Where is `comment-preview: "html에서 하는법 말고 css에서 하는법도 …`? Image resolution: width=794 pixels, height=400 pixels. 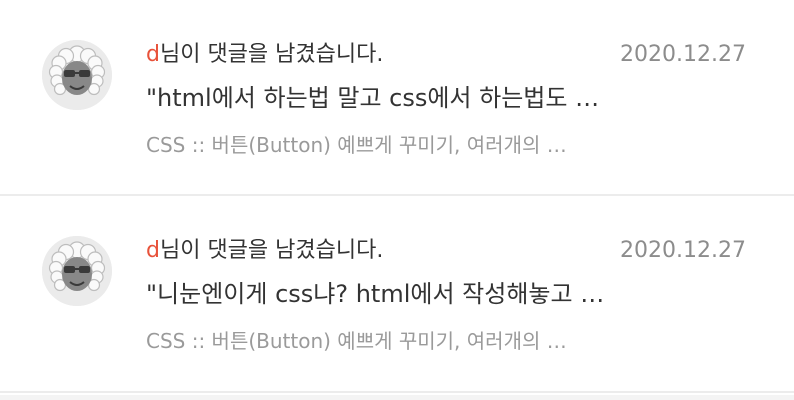 comment-preview: "html에서 하는법 말고 css에서 하는법도 … is located at coordinates (386, 98).